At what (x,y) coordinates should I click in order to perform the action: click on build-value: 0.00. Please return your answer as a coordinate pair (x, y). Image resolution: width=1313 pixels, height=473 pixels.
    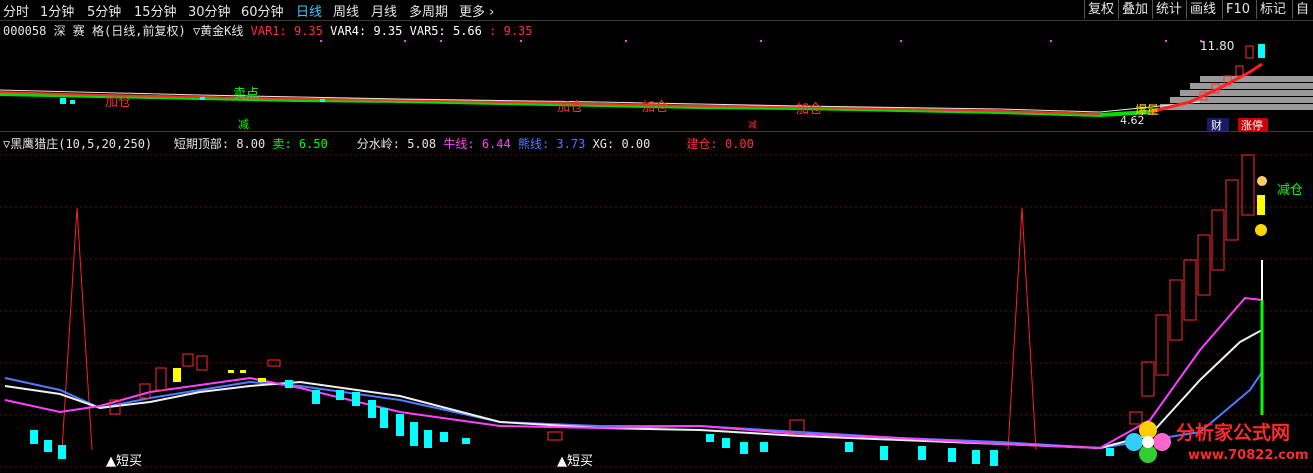
    Looking at the image, I should click on (739, 144).